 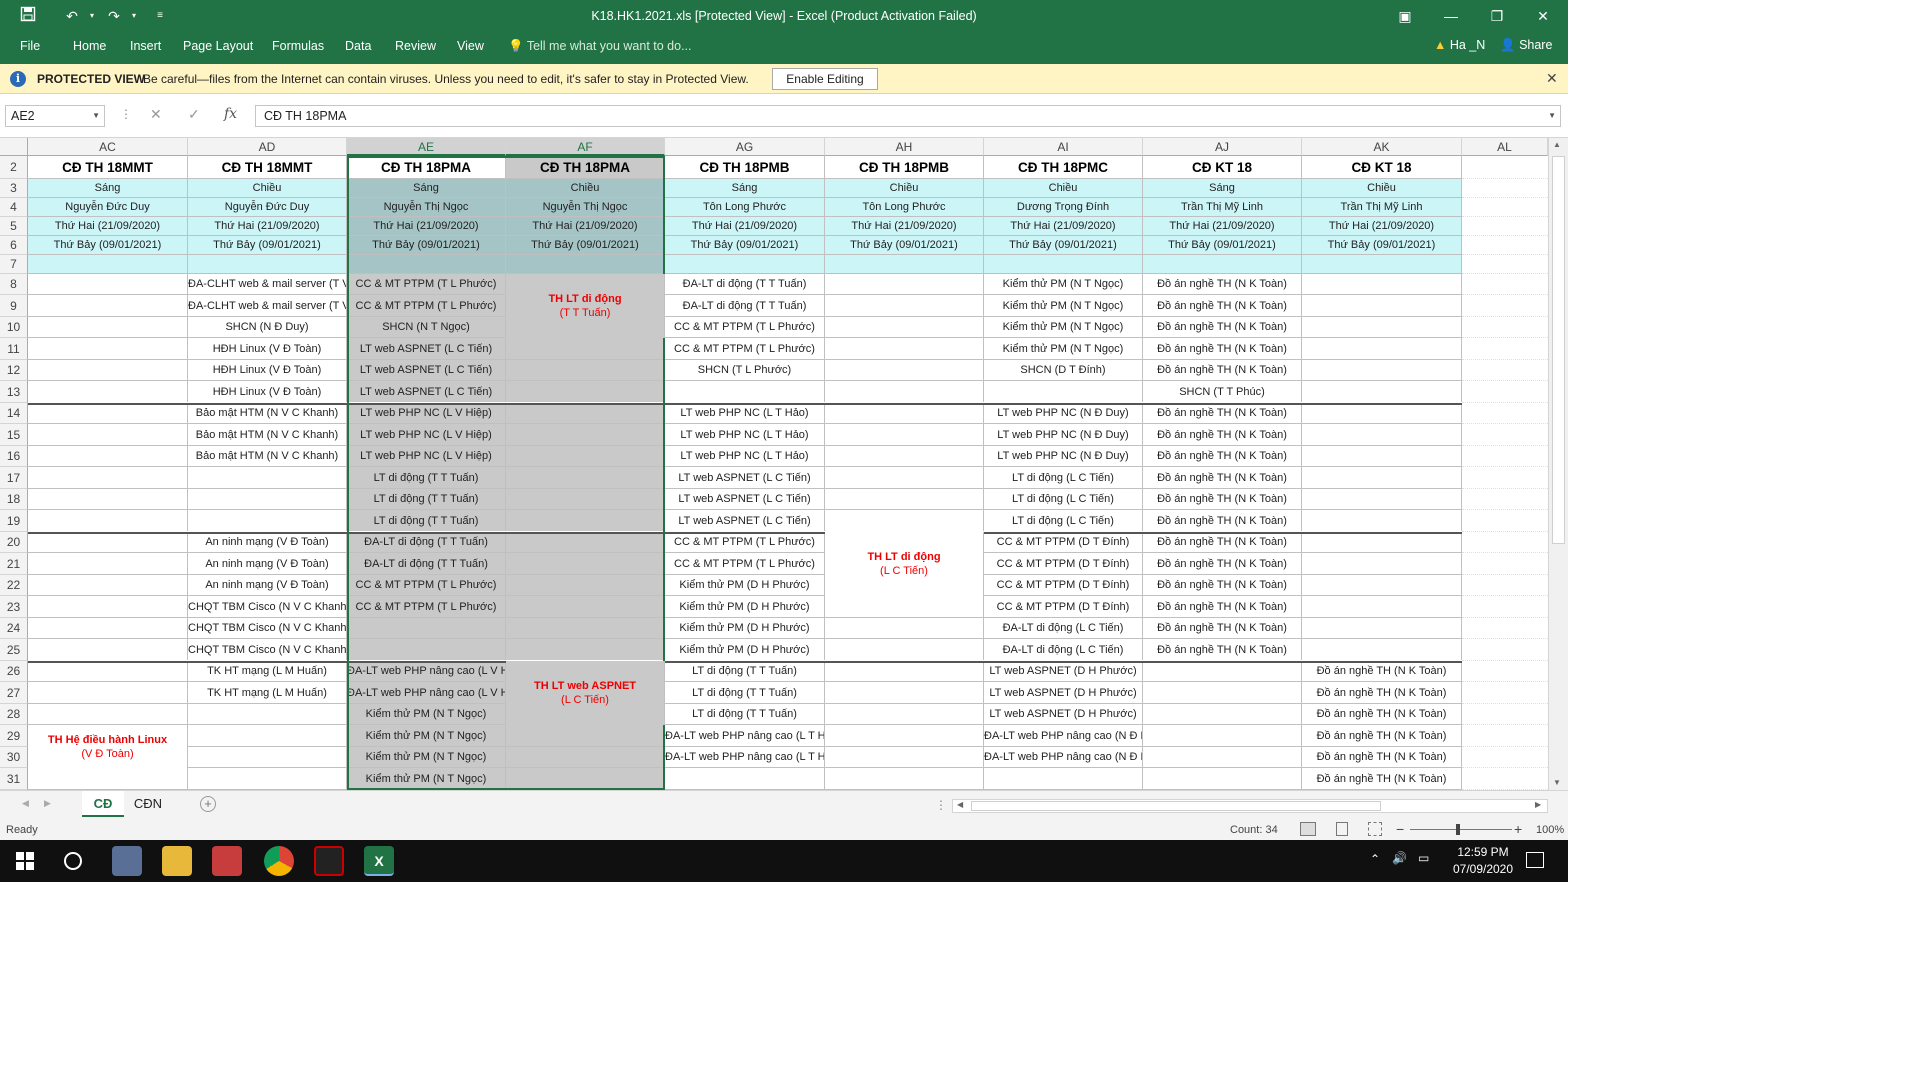 I want to click on schedule-cell: ĐA-LT web PHP nâng cao (L V Hiệp), so click(x=426, y=671).